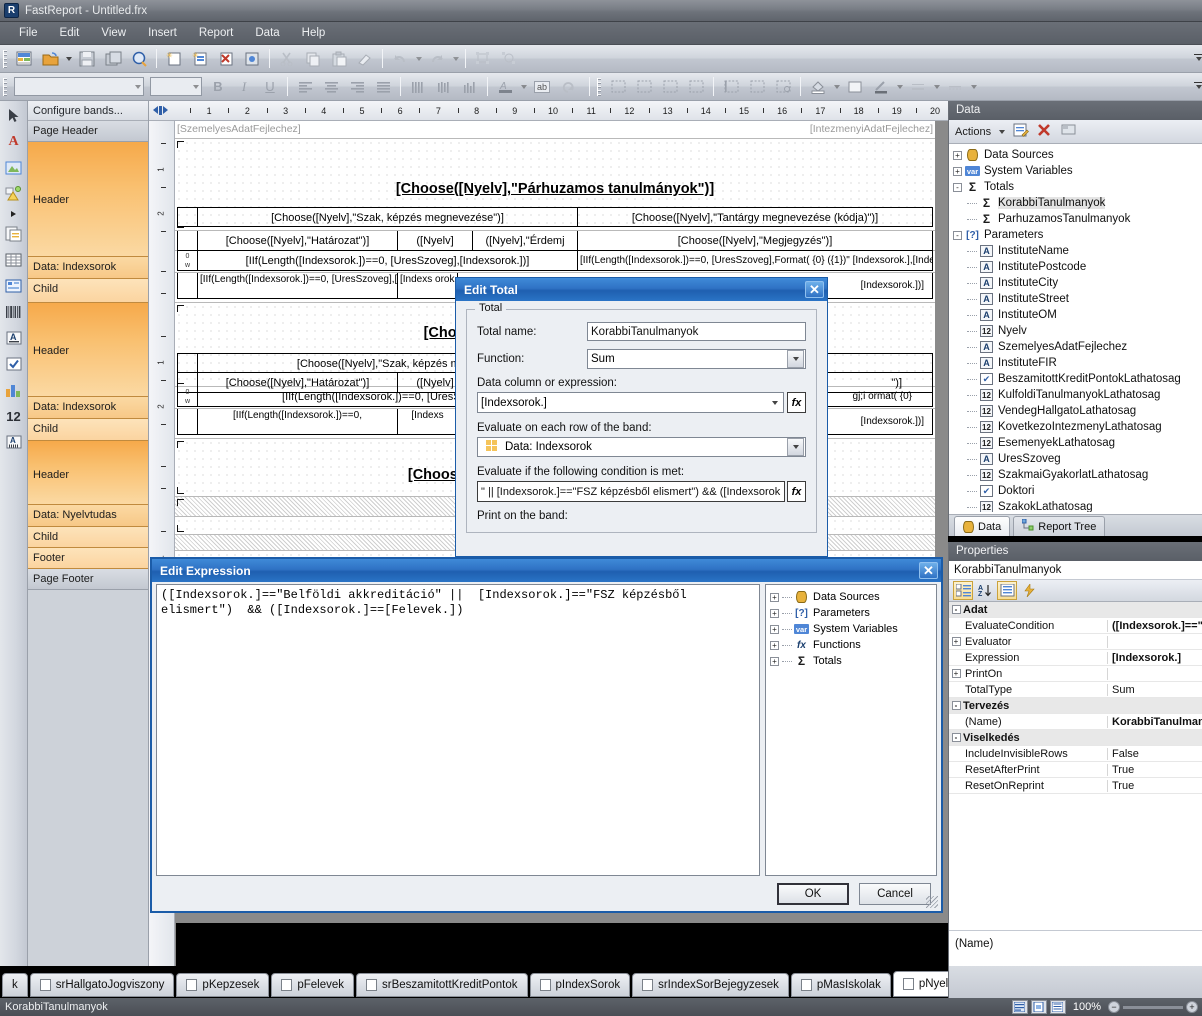 The height and width of the screenshot is (1016, 1202). I want to click on checkbox-object-icon, so click(14, 364).